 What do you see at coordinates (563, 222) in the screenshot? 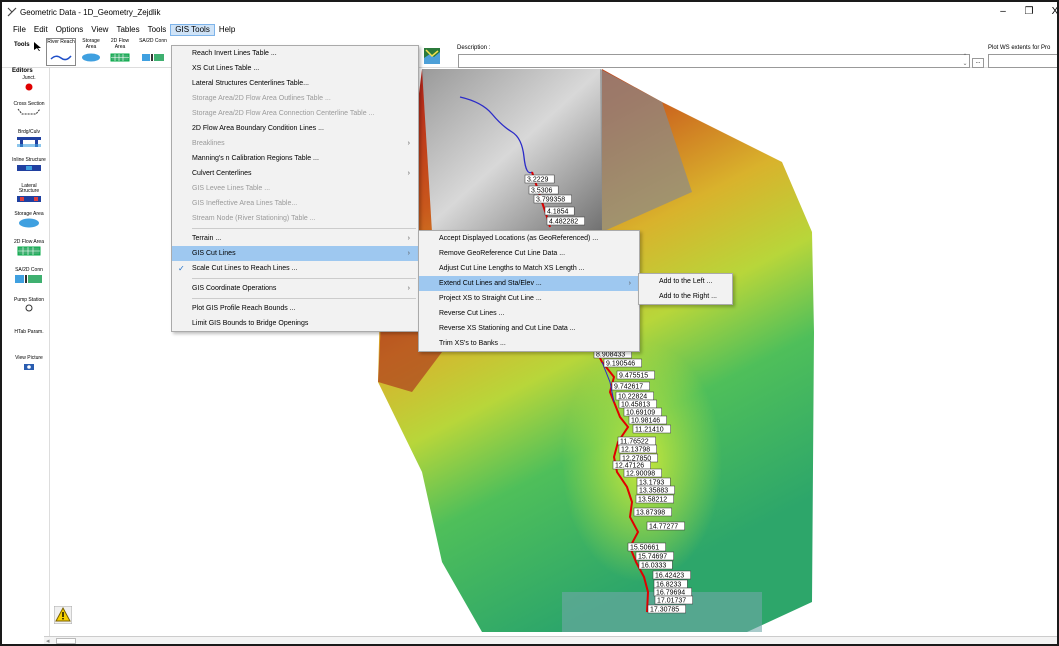
I see `xs-station-label: 4.482282` at bounding box center [563, 222].